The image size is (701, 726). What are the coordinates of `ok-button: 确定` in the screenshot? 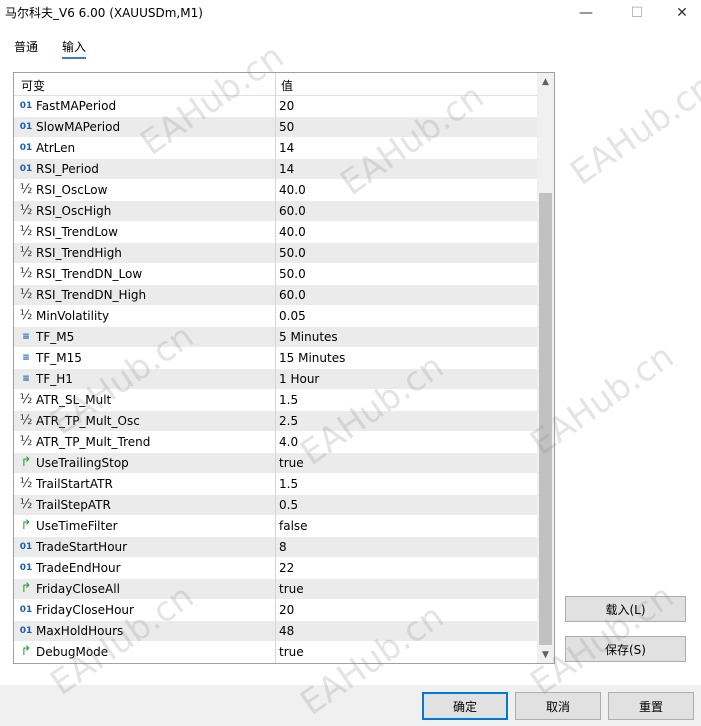 It's located at (465, 706).